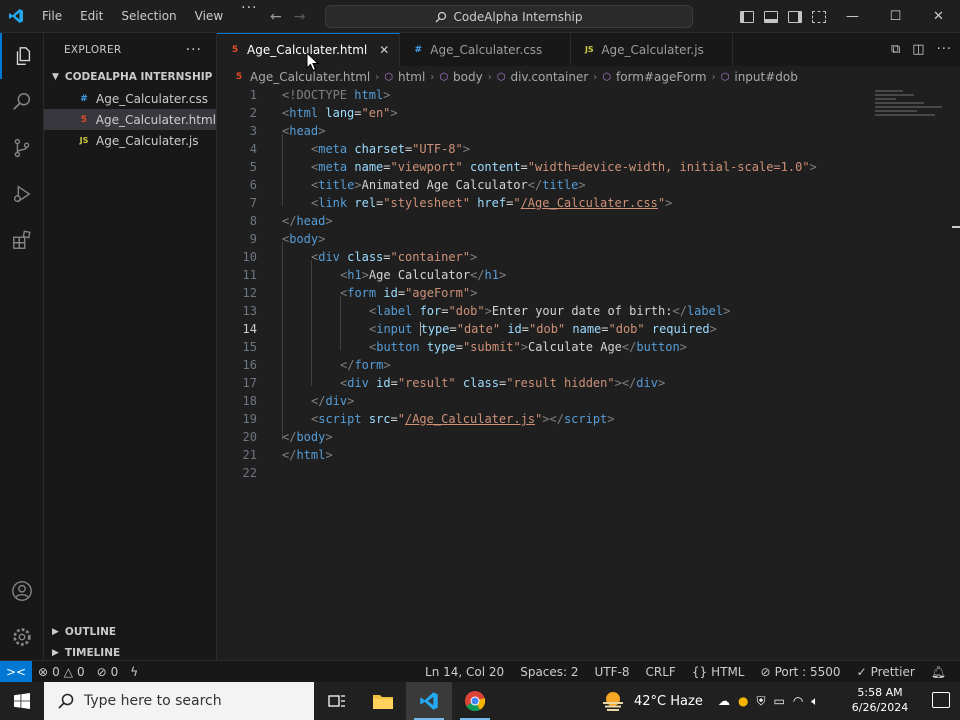 The height and width of the screenshot is (720, 960). What do you see at coordinates (918, 49) in the screenshot?
I see `split-editor-icon: ◫` at bounding box center [918, 49].